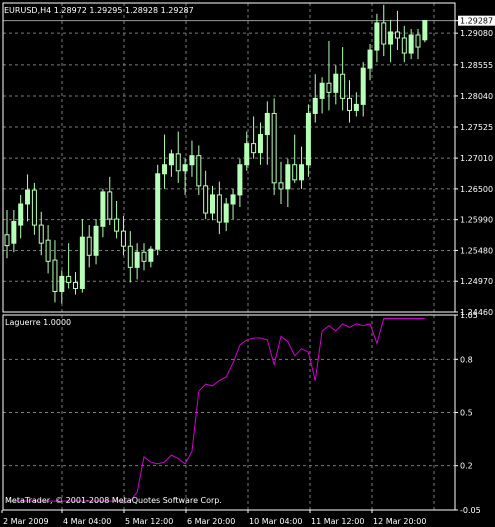 This screenshot has height=527, width=495. What do you see at coordinates (26, 521) in the screenshot?
I see `time-label: 2 Mar 2009` at bounding box center [26, 521].